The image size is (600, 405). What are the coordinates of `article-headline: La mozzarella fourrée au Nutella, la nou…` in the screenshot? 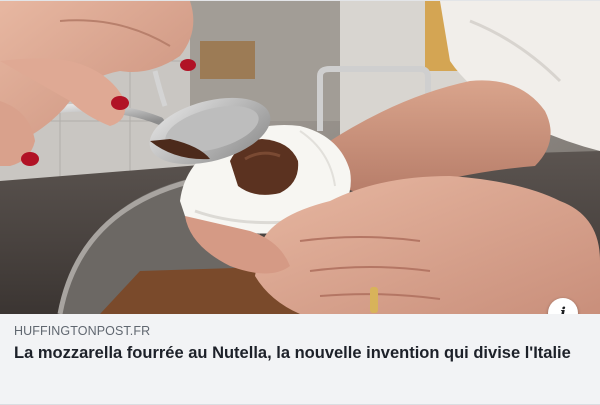 It's located at (300, 353).